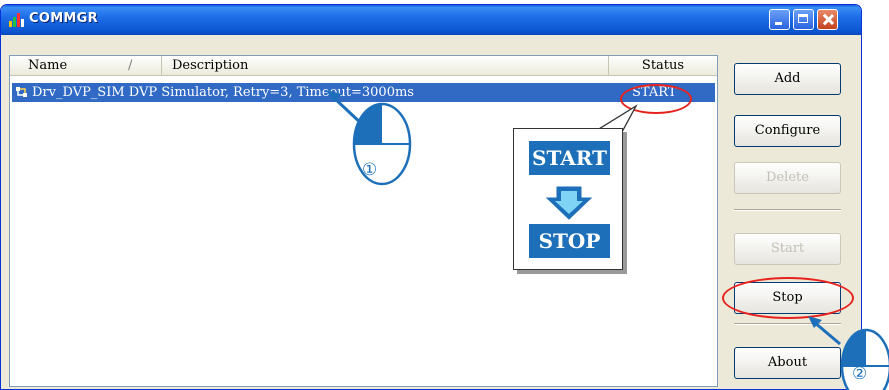  Describe the element at coordinates (569, 158) in the screenshot. I see `popup-start-label: START` at that location.